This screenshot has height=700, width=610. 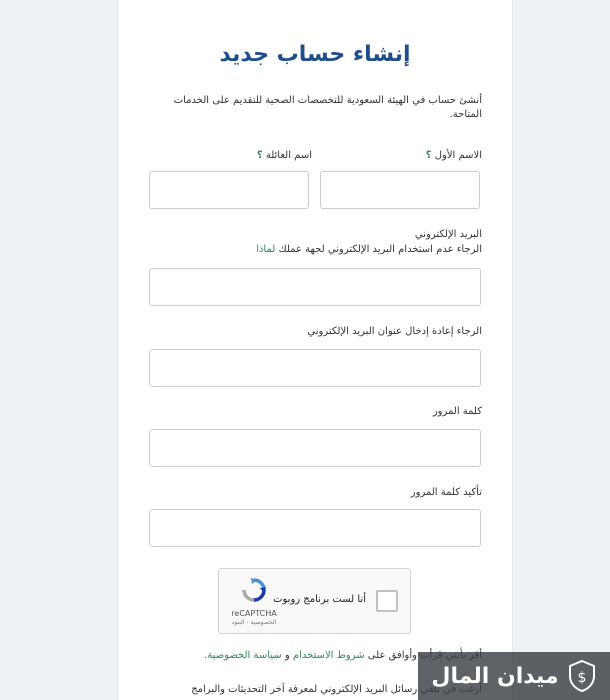 I want to click on first-name-label-row: الاسم الأول ؟, so click(x=454, y=155).